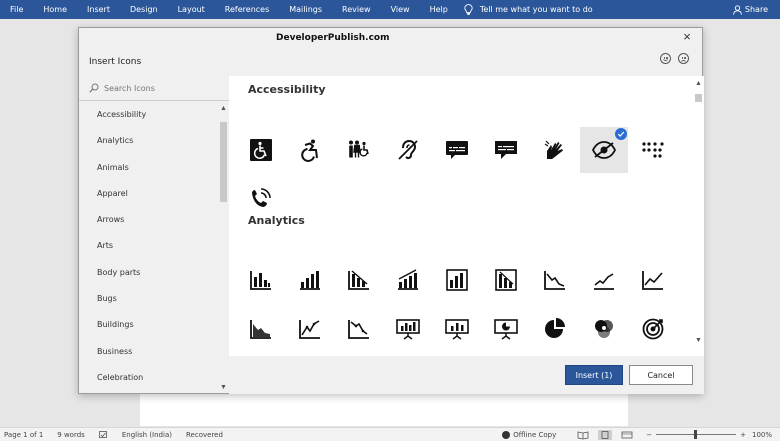 This screenshot has height=441, width=780. What do you see at coordinates (147, 435) in the screenshot?
I see `language-status: English (India)` at bounding box center [147, 435].